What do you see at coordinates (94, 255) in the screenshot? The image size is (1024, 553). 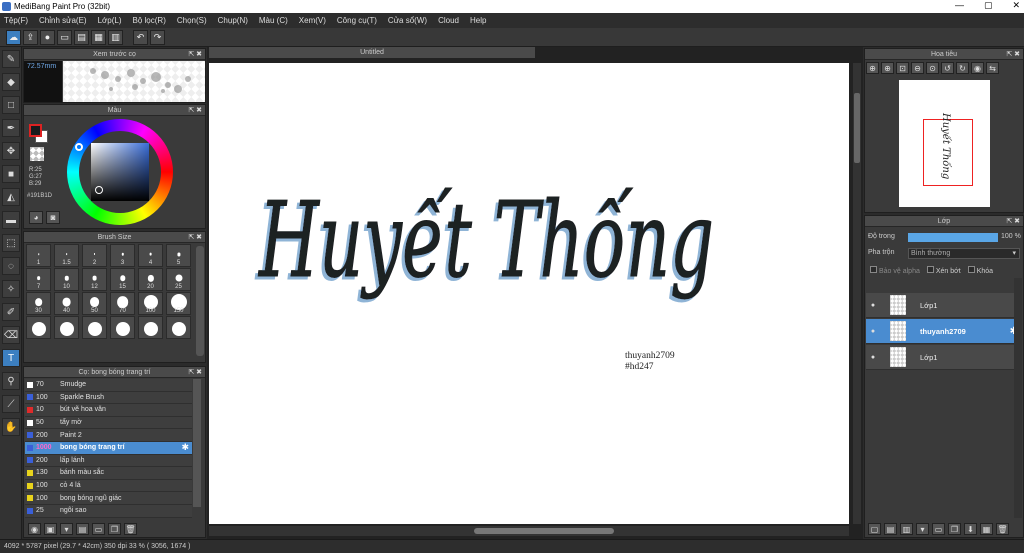 I see `brush-size-cell: 2` at bounding box center [94, 255].